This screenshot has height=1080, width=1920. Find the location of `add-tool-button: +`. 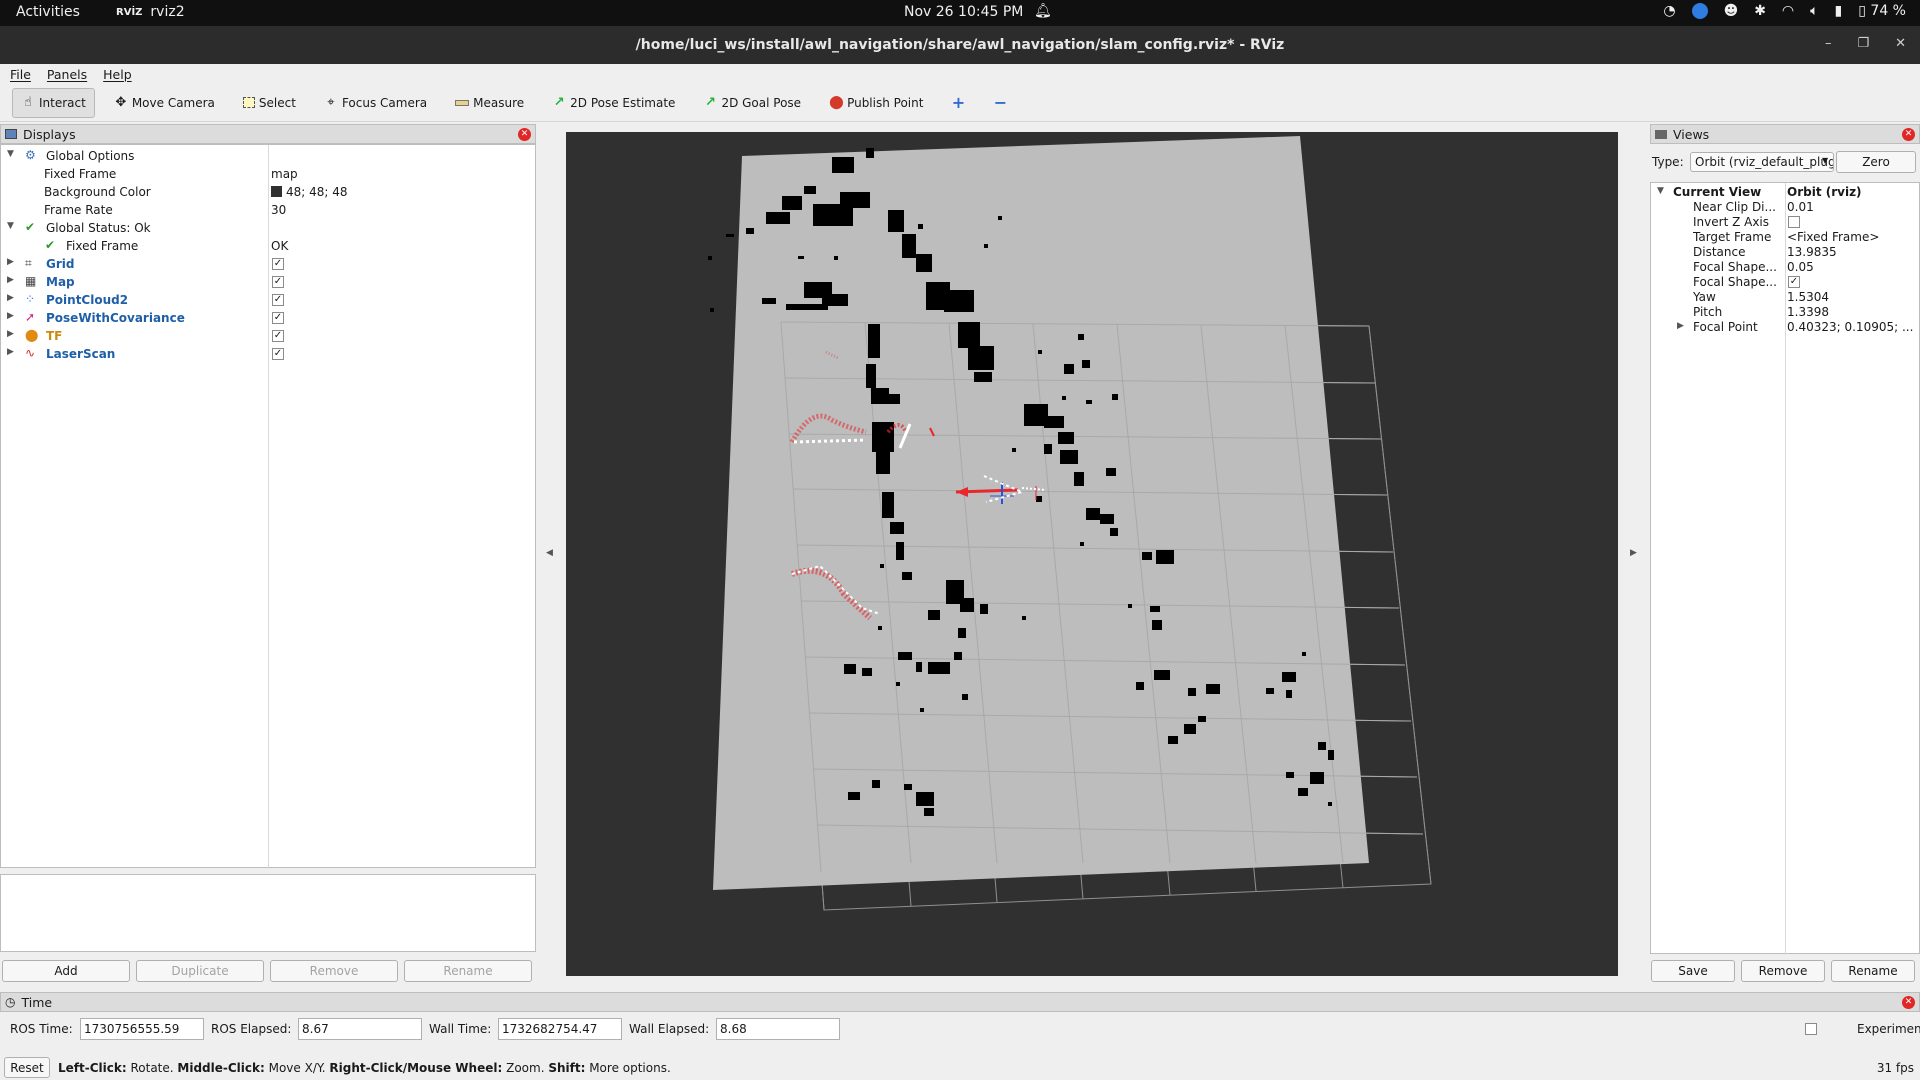

add-tool-button: + is located at coordinates (958, 103).